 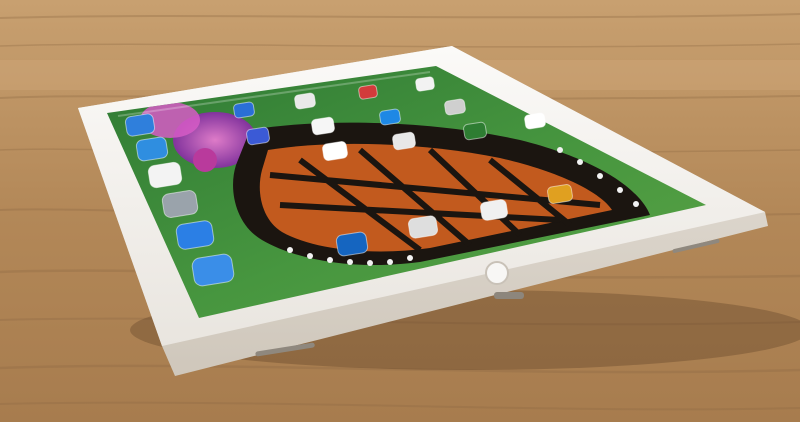 What do you see at coordinates (205, 160) in the screenshot?
I see `flower-center` at bounding box center [205, 160].